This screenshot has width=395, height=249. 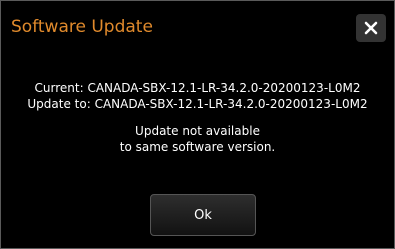 I want to click on dialog-title: Software Update, so click(x=82, y=27).